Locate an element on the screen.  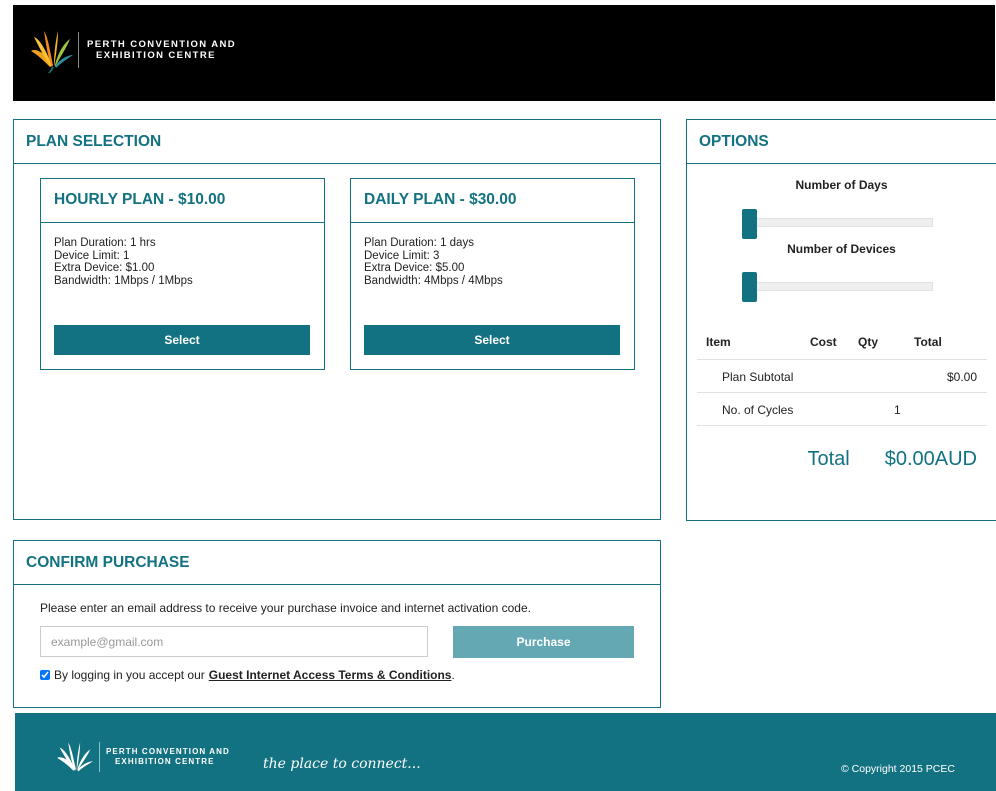
terms-suffix: . is located at coordinates (453, 675).